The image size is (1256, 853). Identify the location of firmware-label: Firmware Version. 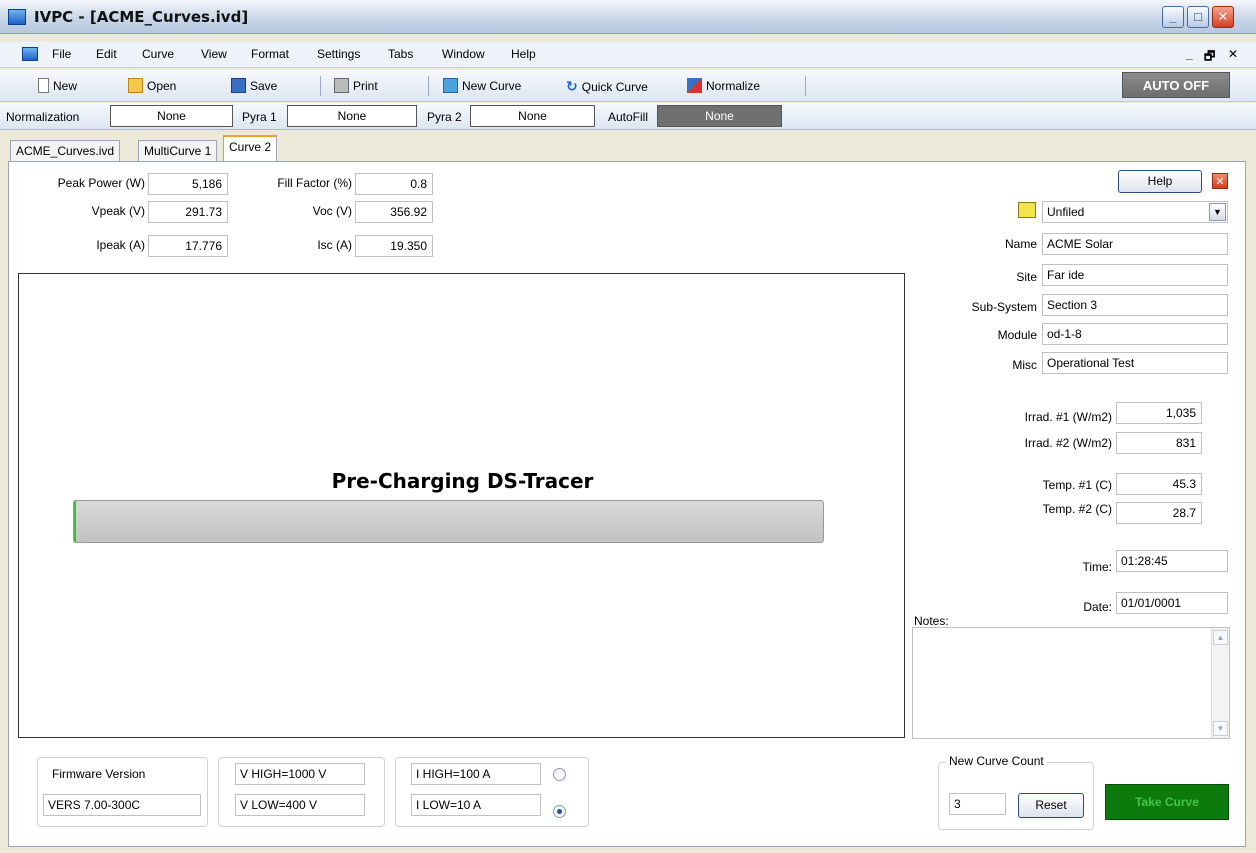
(99, 774).